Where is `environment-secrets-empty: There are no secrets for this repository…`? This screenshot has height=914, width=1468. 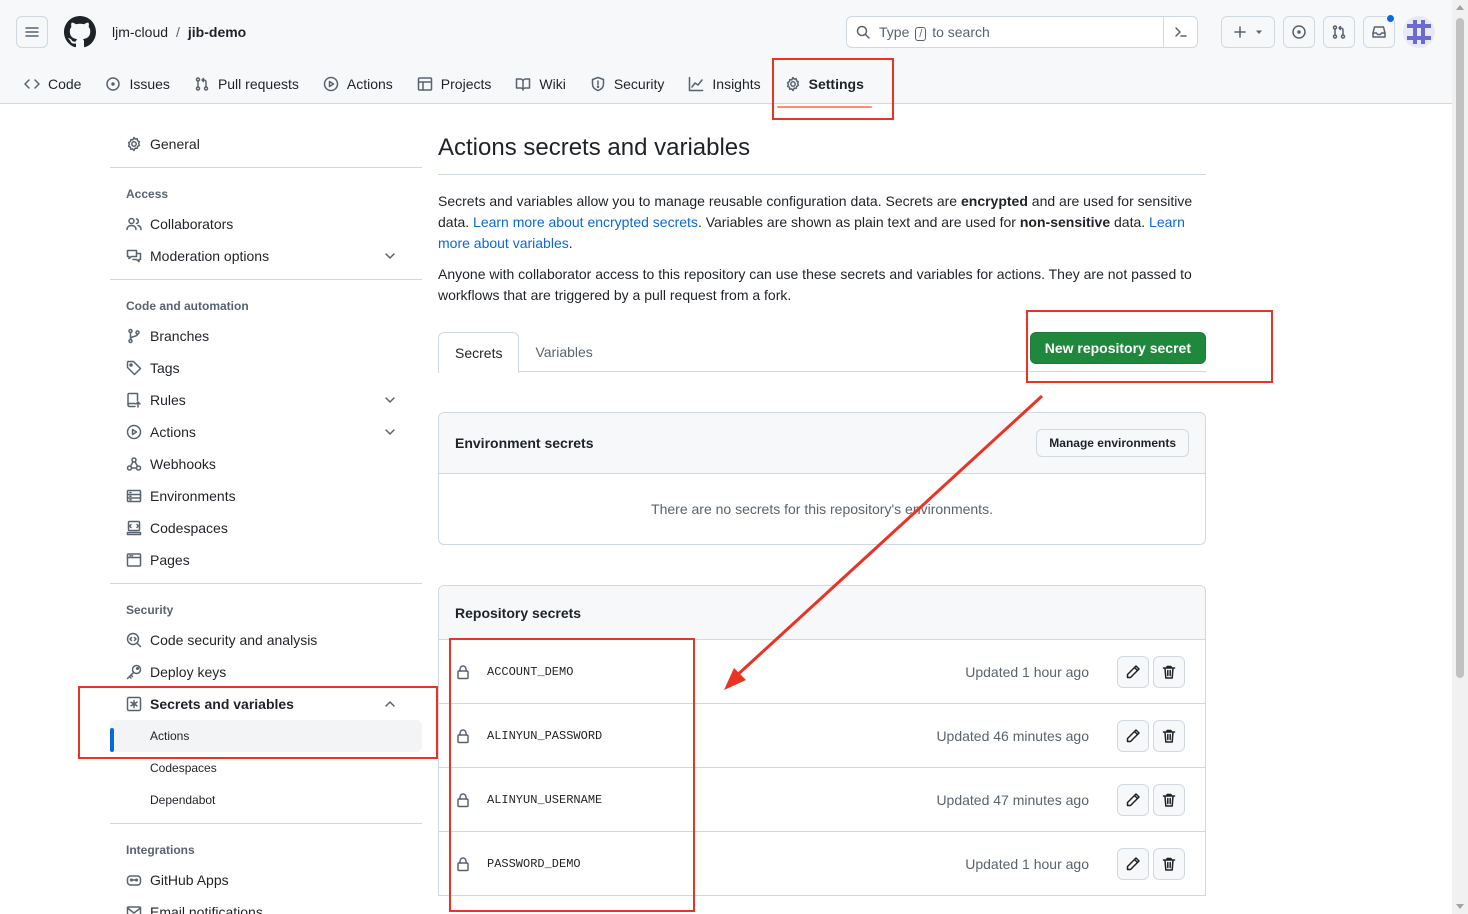 environment-secrets-empty: There are no secrets for this repository… is located at coordinates (822, 509).